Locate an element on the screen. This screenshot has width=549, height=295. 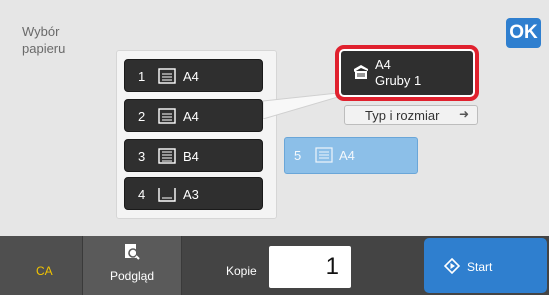
tray-4-button: 4 A3 is located at coordinates (193, 193).